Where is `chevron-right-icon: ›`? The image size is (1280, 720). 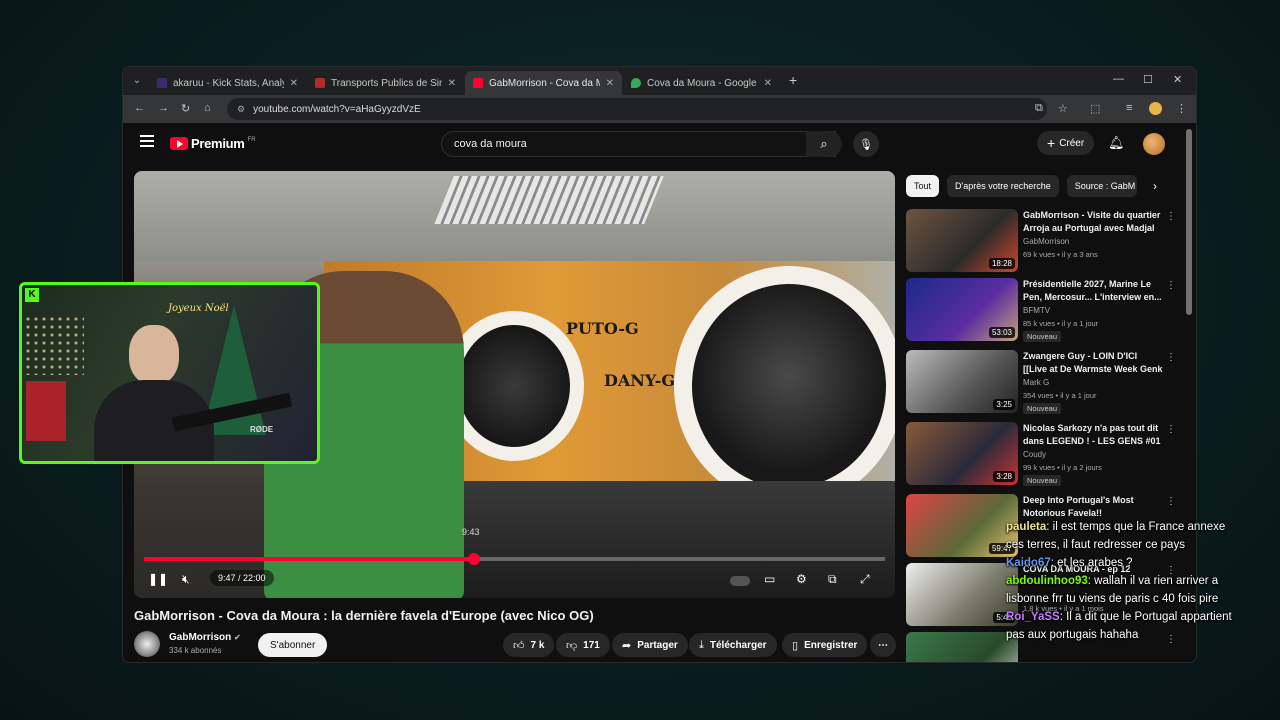
chevron-right-icon: › is located at coordinates (1155, 186).